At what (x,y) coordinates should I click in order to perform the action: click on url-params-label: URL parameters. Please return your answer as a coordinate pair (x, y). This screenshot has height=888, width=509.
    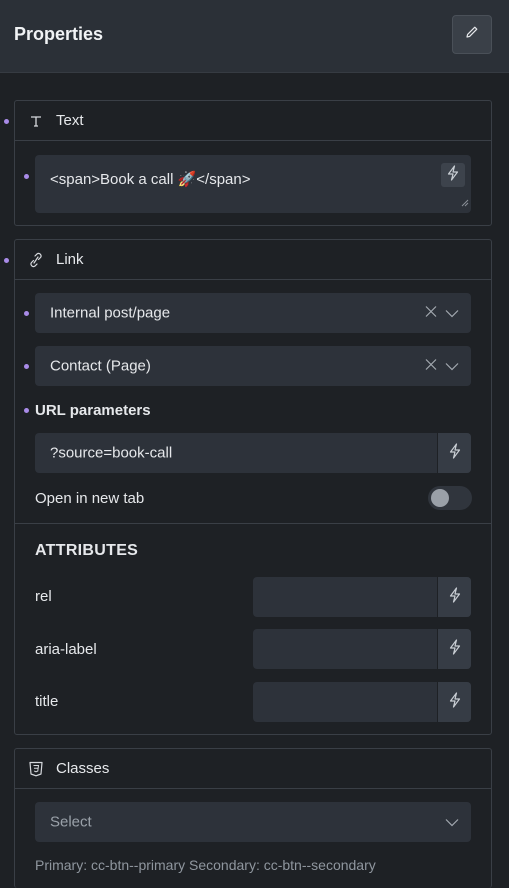
    Looking at the image, I should click on (93, 410).